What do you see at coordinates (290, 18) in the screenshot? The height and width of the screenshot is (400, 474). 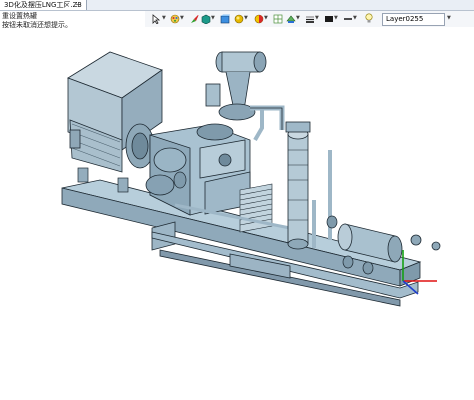 I see `section-icon` at bounding box center [290, 18].